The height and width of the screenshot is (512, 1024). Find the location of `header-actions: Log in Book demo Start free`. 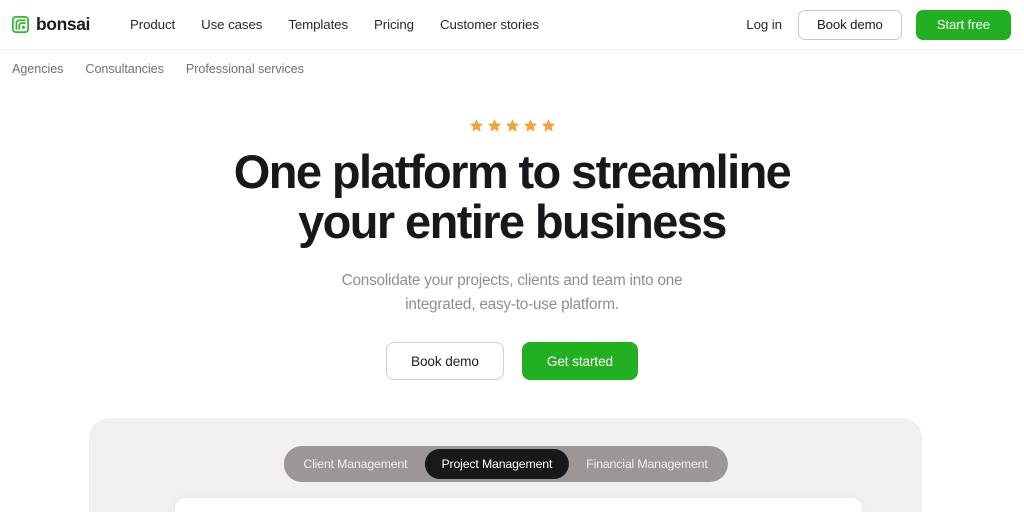

header-actions: Log in Book demo Start free is located at coordinates (878, 24).